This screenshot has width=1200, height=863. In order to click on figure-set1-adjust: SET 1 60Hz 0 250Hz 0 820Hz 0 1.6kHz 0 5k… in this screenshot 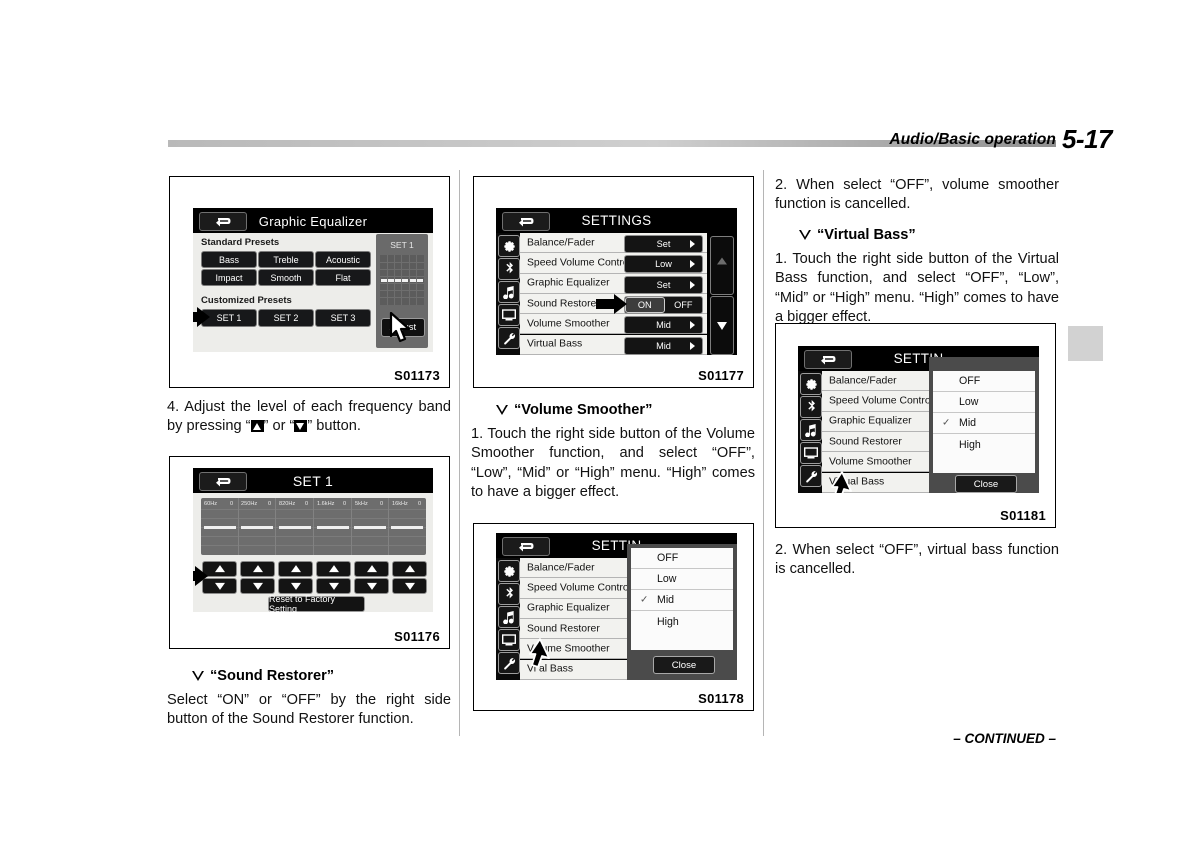, I will do `click(309, 552)`.